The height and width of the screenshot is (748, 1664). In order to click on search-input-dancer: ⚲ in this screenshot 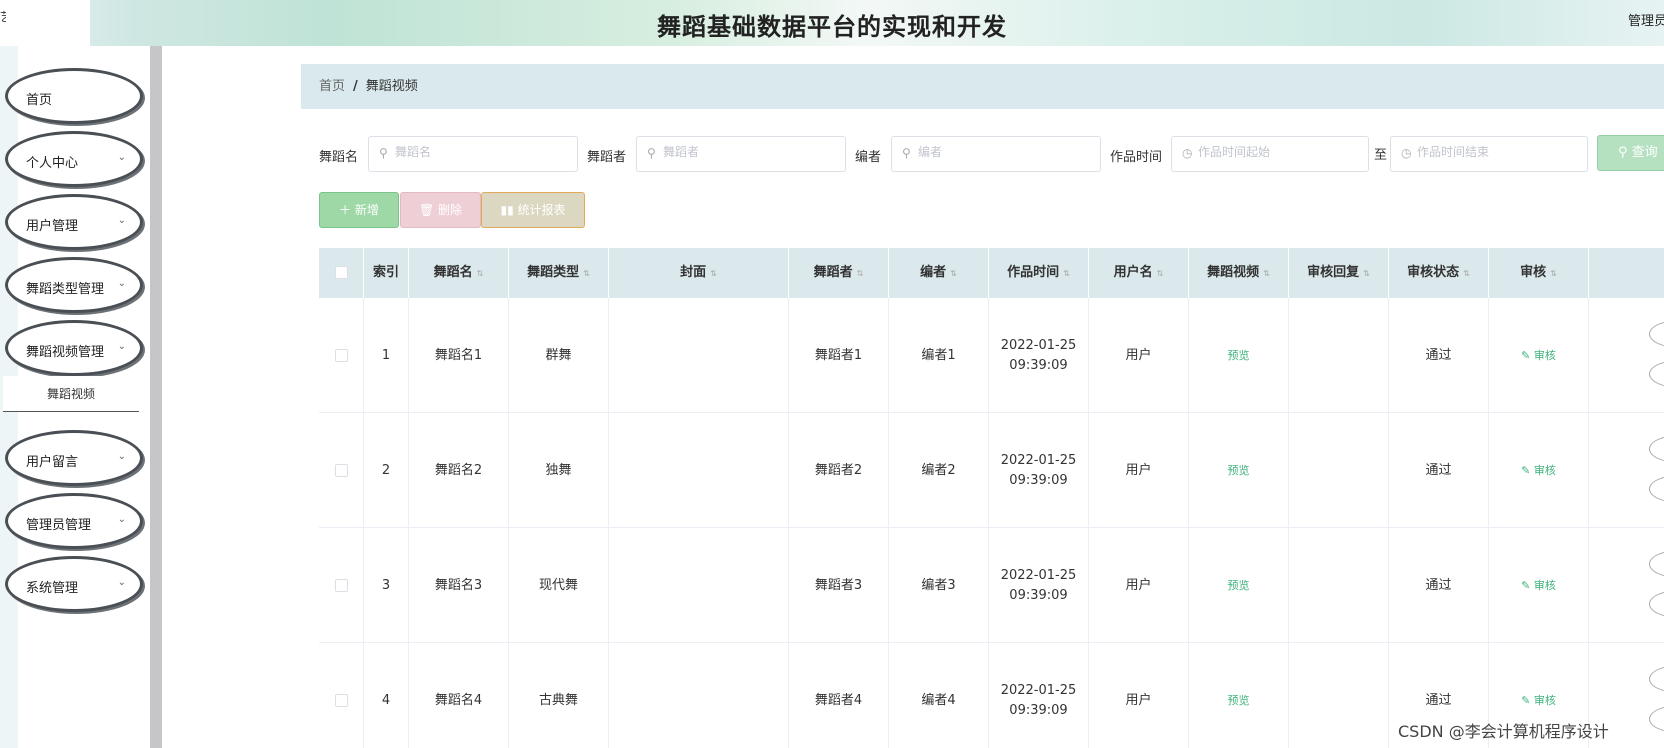, I will do `click(741, 154)`.